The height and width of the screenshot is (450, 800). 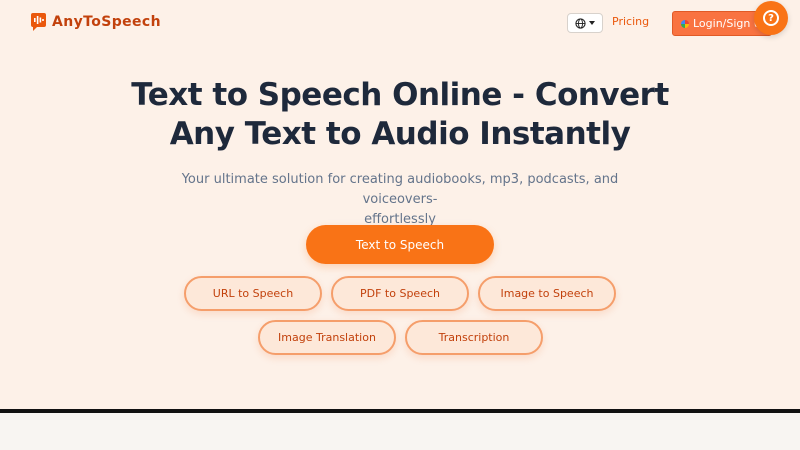 I want to click on language-selector, so click(x=585, y=23).